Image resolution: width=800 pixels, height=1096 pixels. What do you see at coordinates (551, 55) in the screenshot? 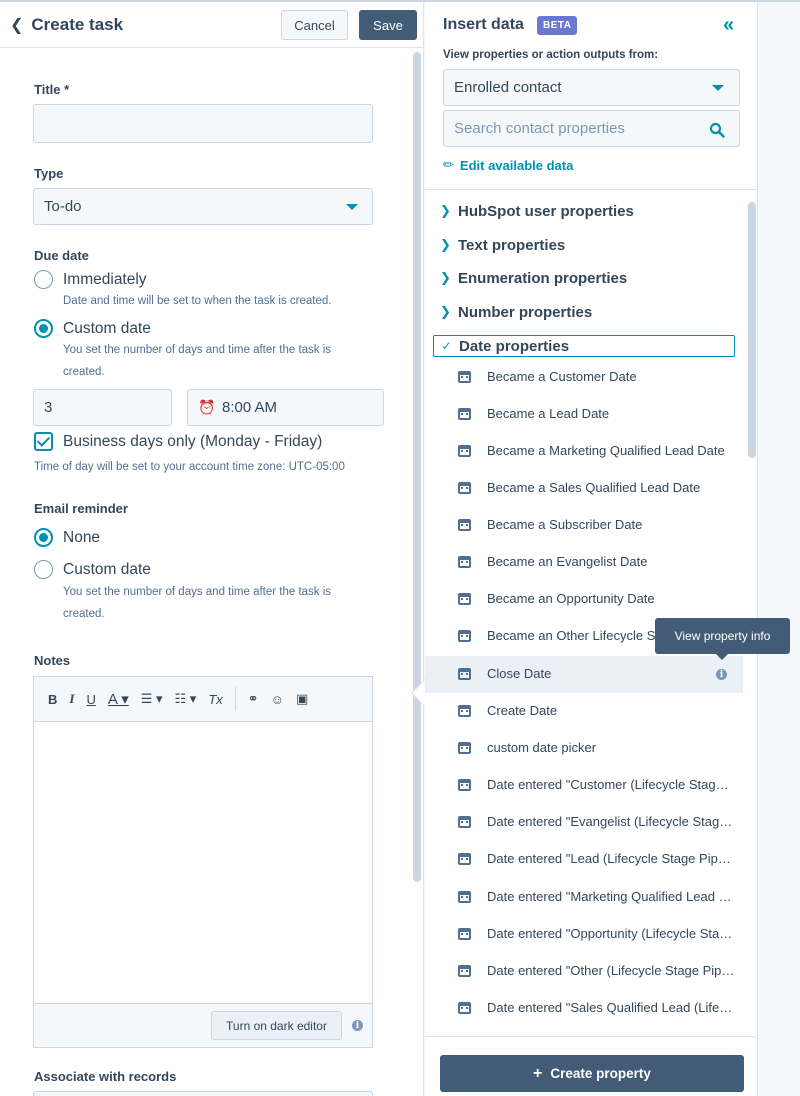
I see `source-label: View properties or action outputs from:` at bounding box center [551, 55].